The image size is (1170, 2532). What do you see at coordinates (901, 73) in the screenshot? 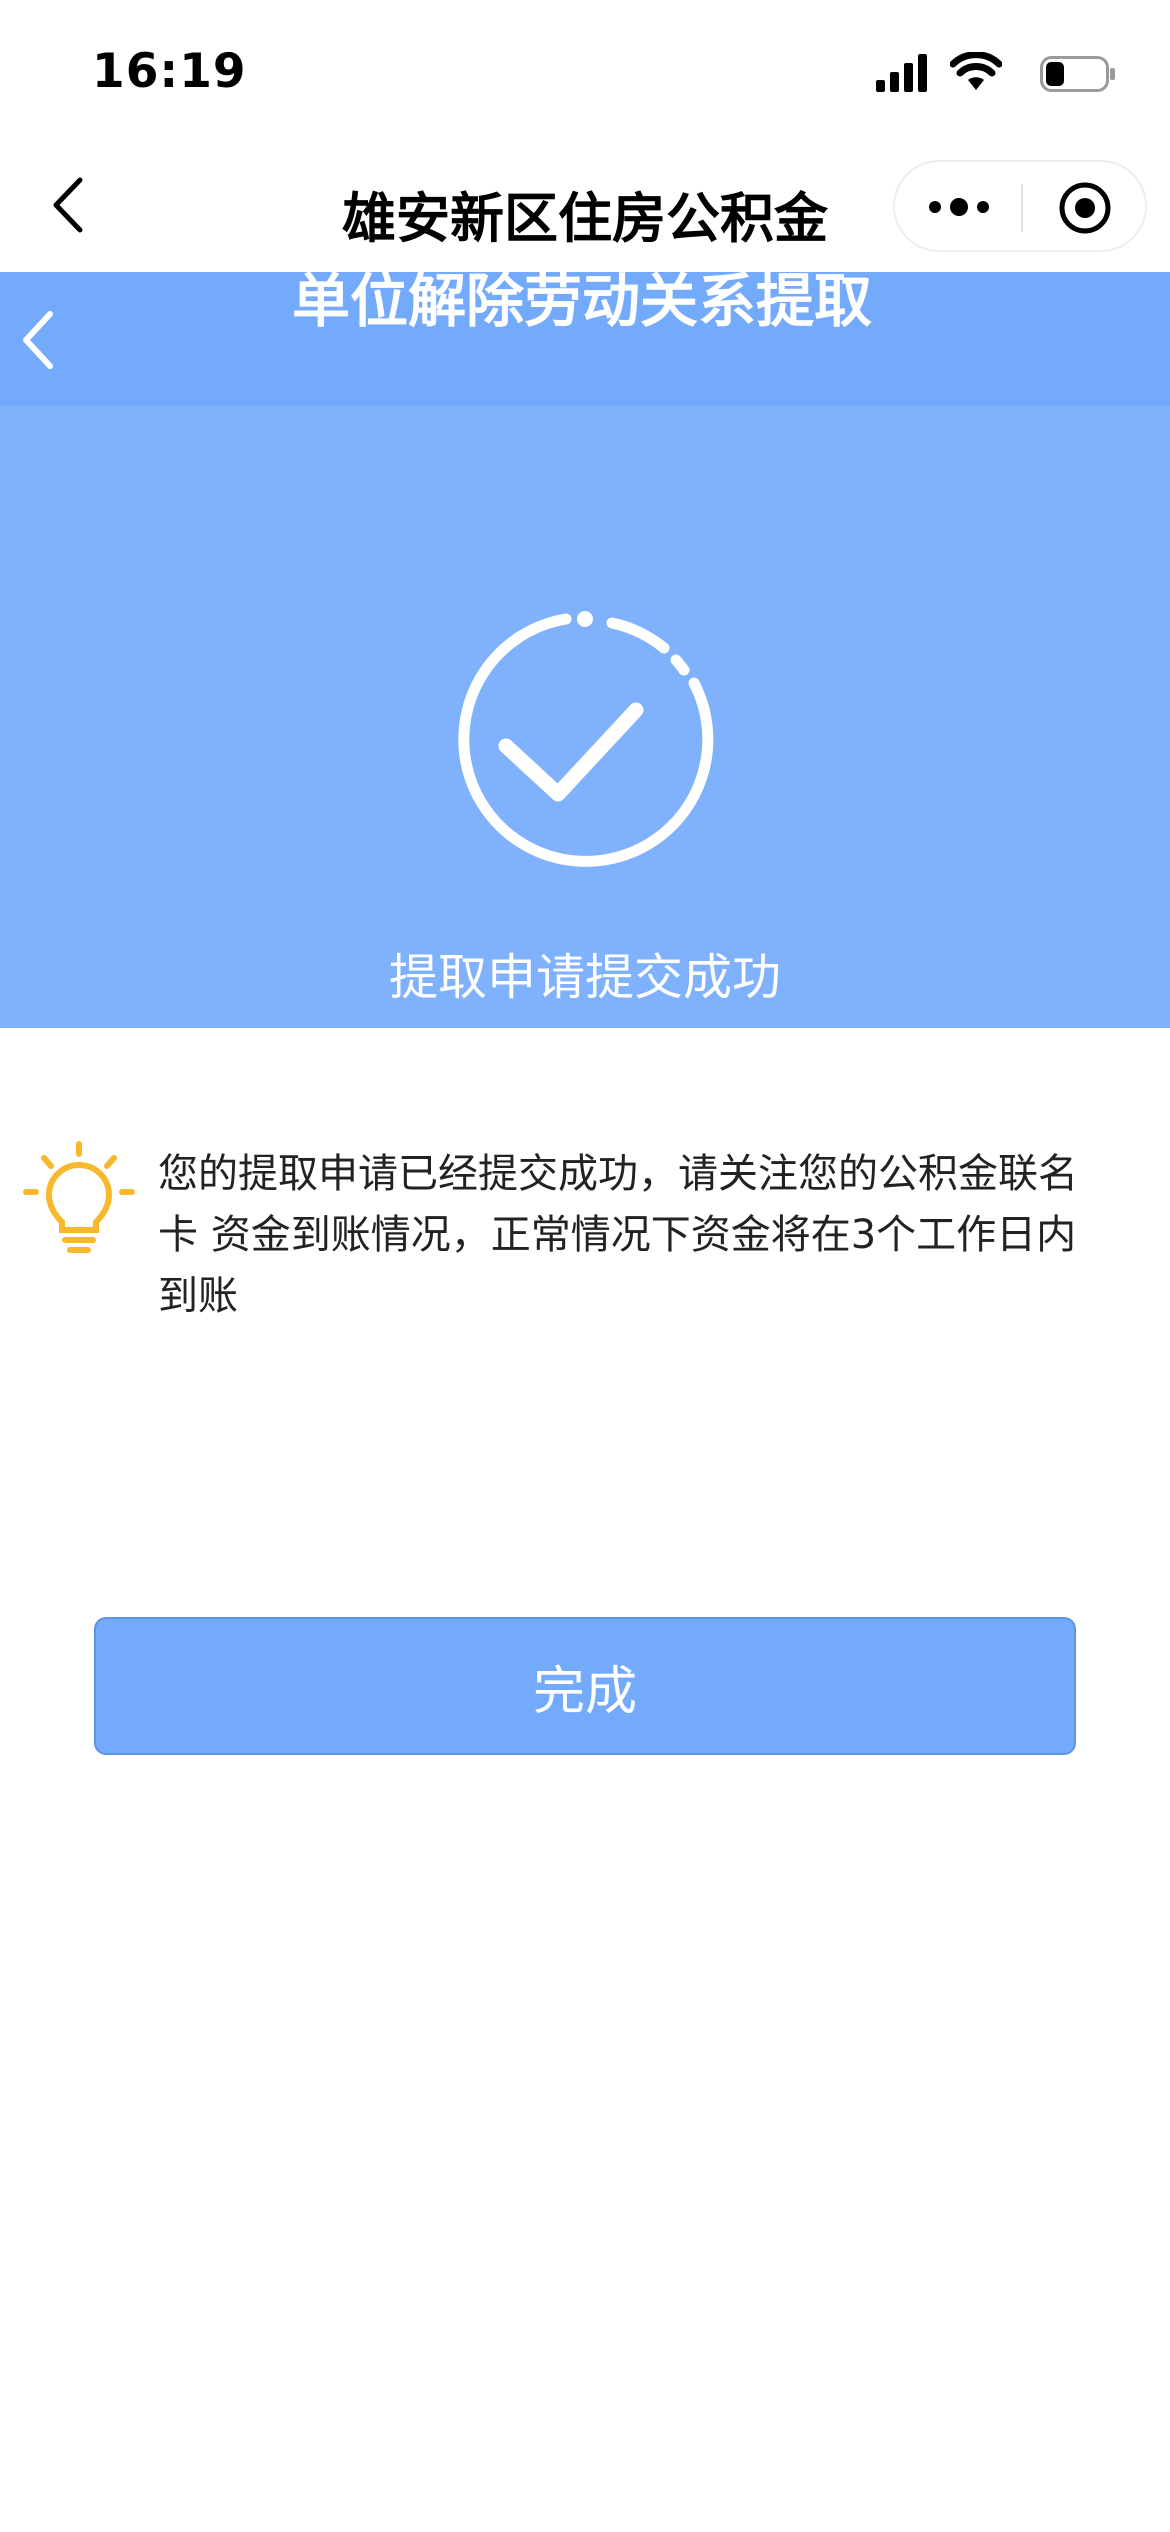
I see `cellular-signal-icon` at bounding box center [901, 73].